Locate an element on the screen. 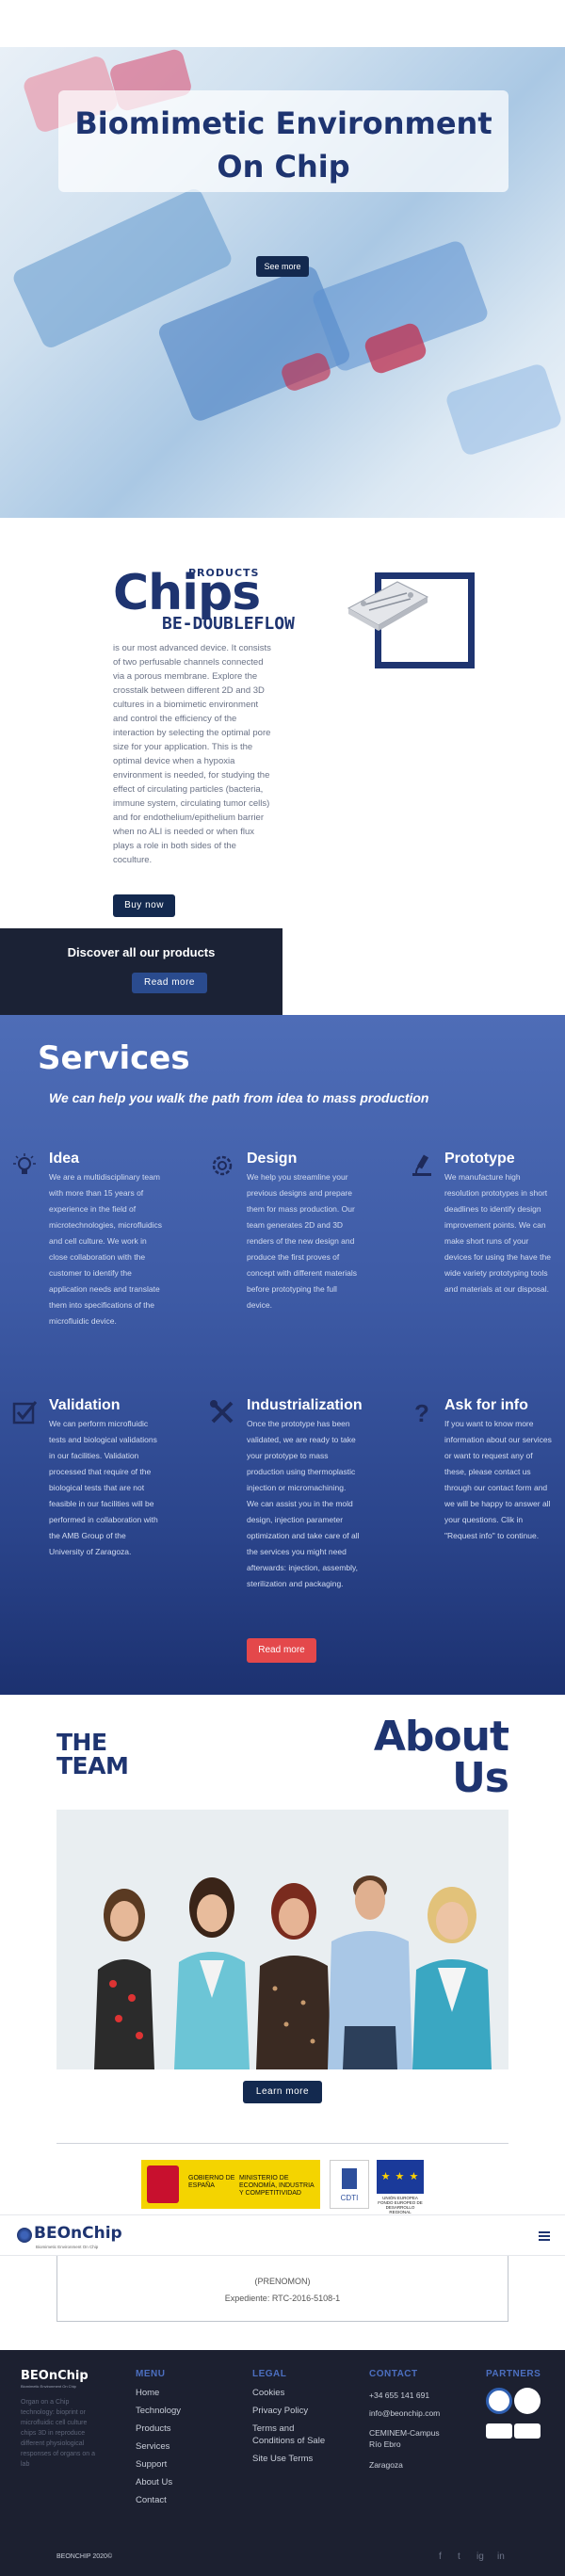 This screenshot has width=565, height=2576. footer-partners-title: PARTNERS is located at coordinates (514, 2374).